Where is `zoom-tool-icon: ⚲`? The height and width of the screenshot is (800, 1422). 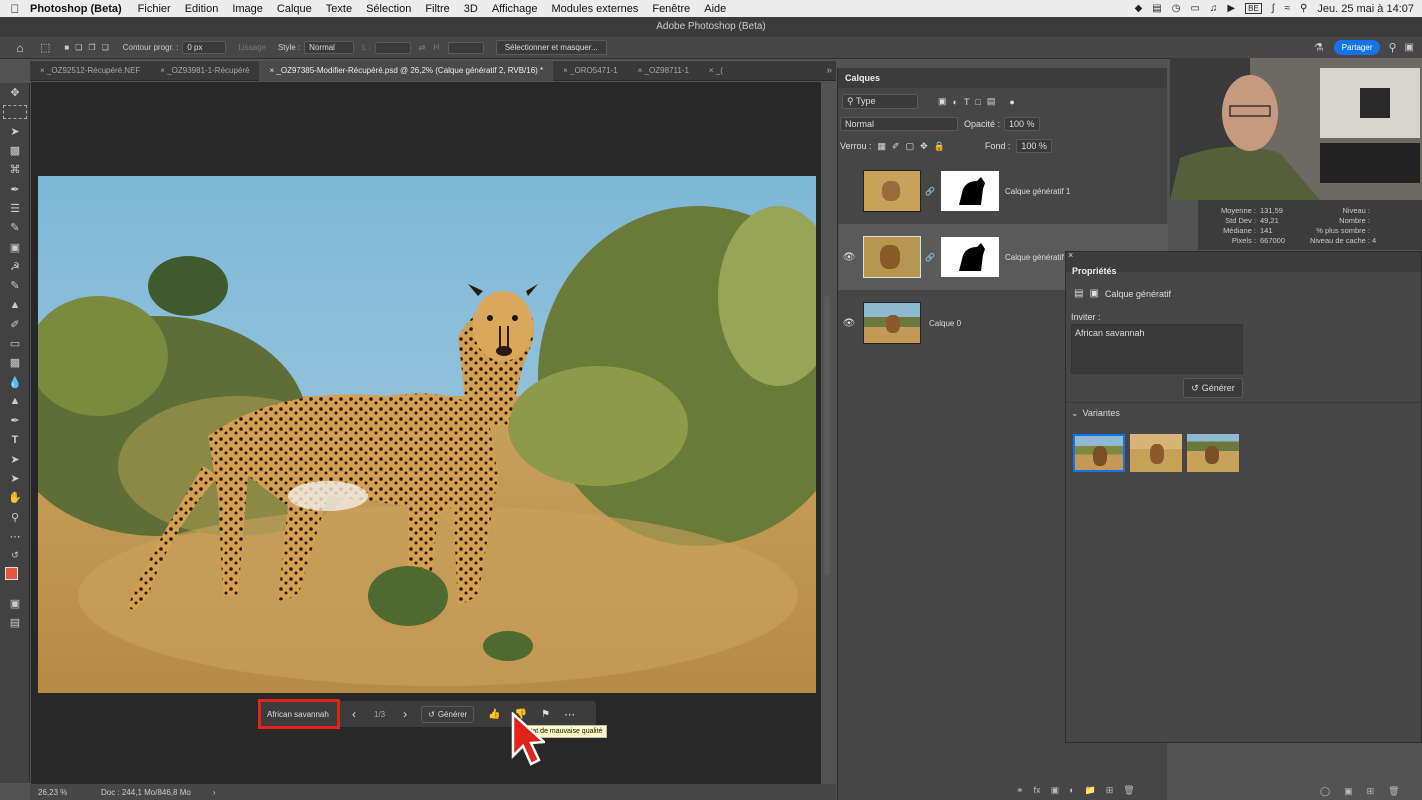 zoom-tool-icon: ⚲ is located at coordinates (15, 517).